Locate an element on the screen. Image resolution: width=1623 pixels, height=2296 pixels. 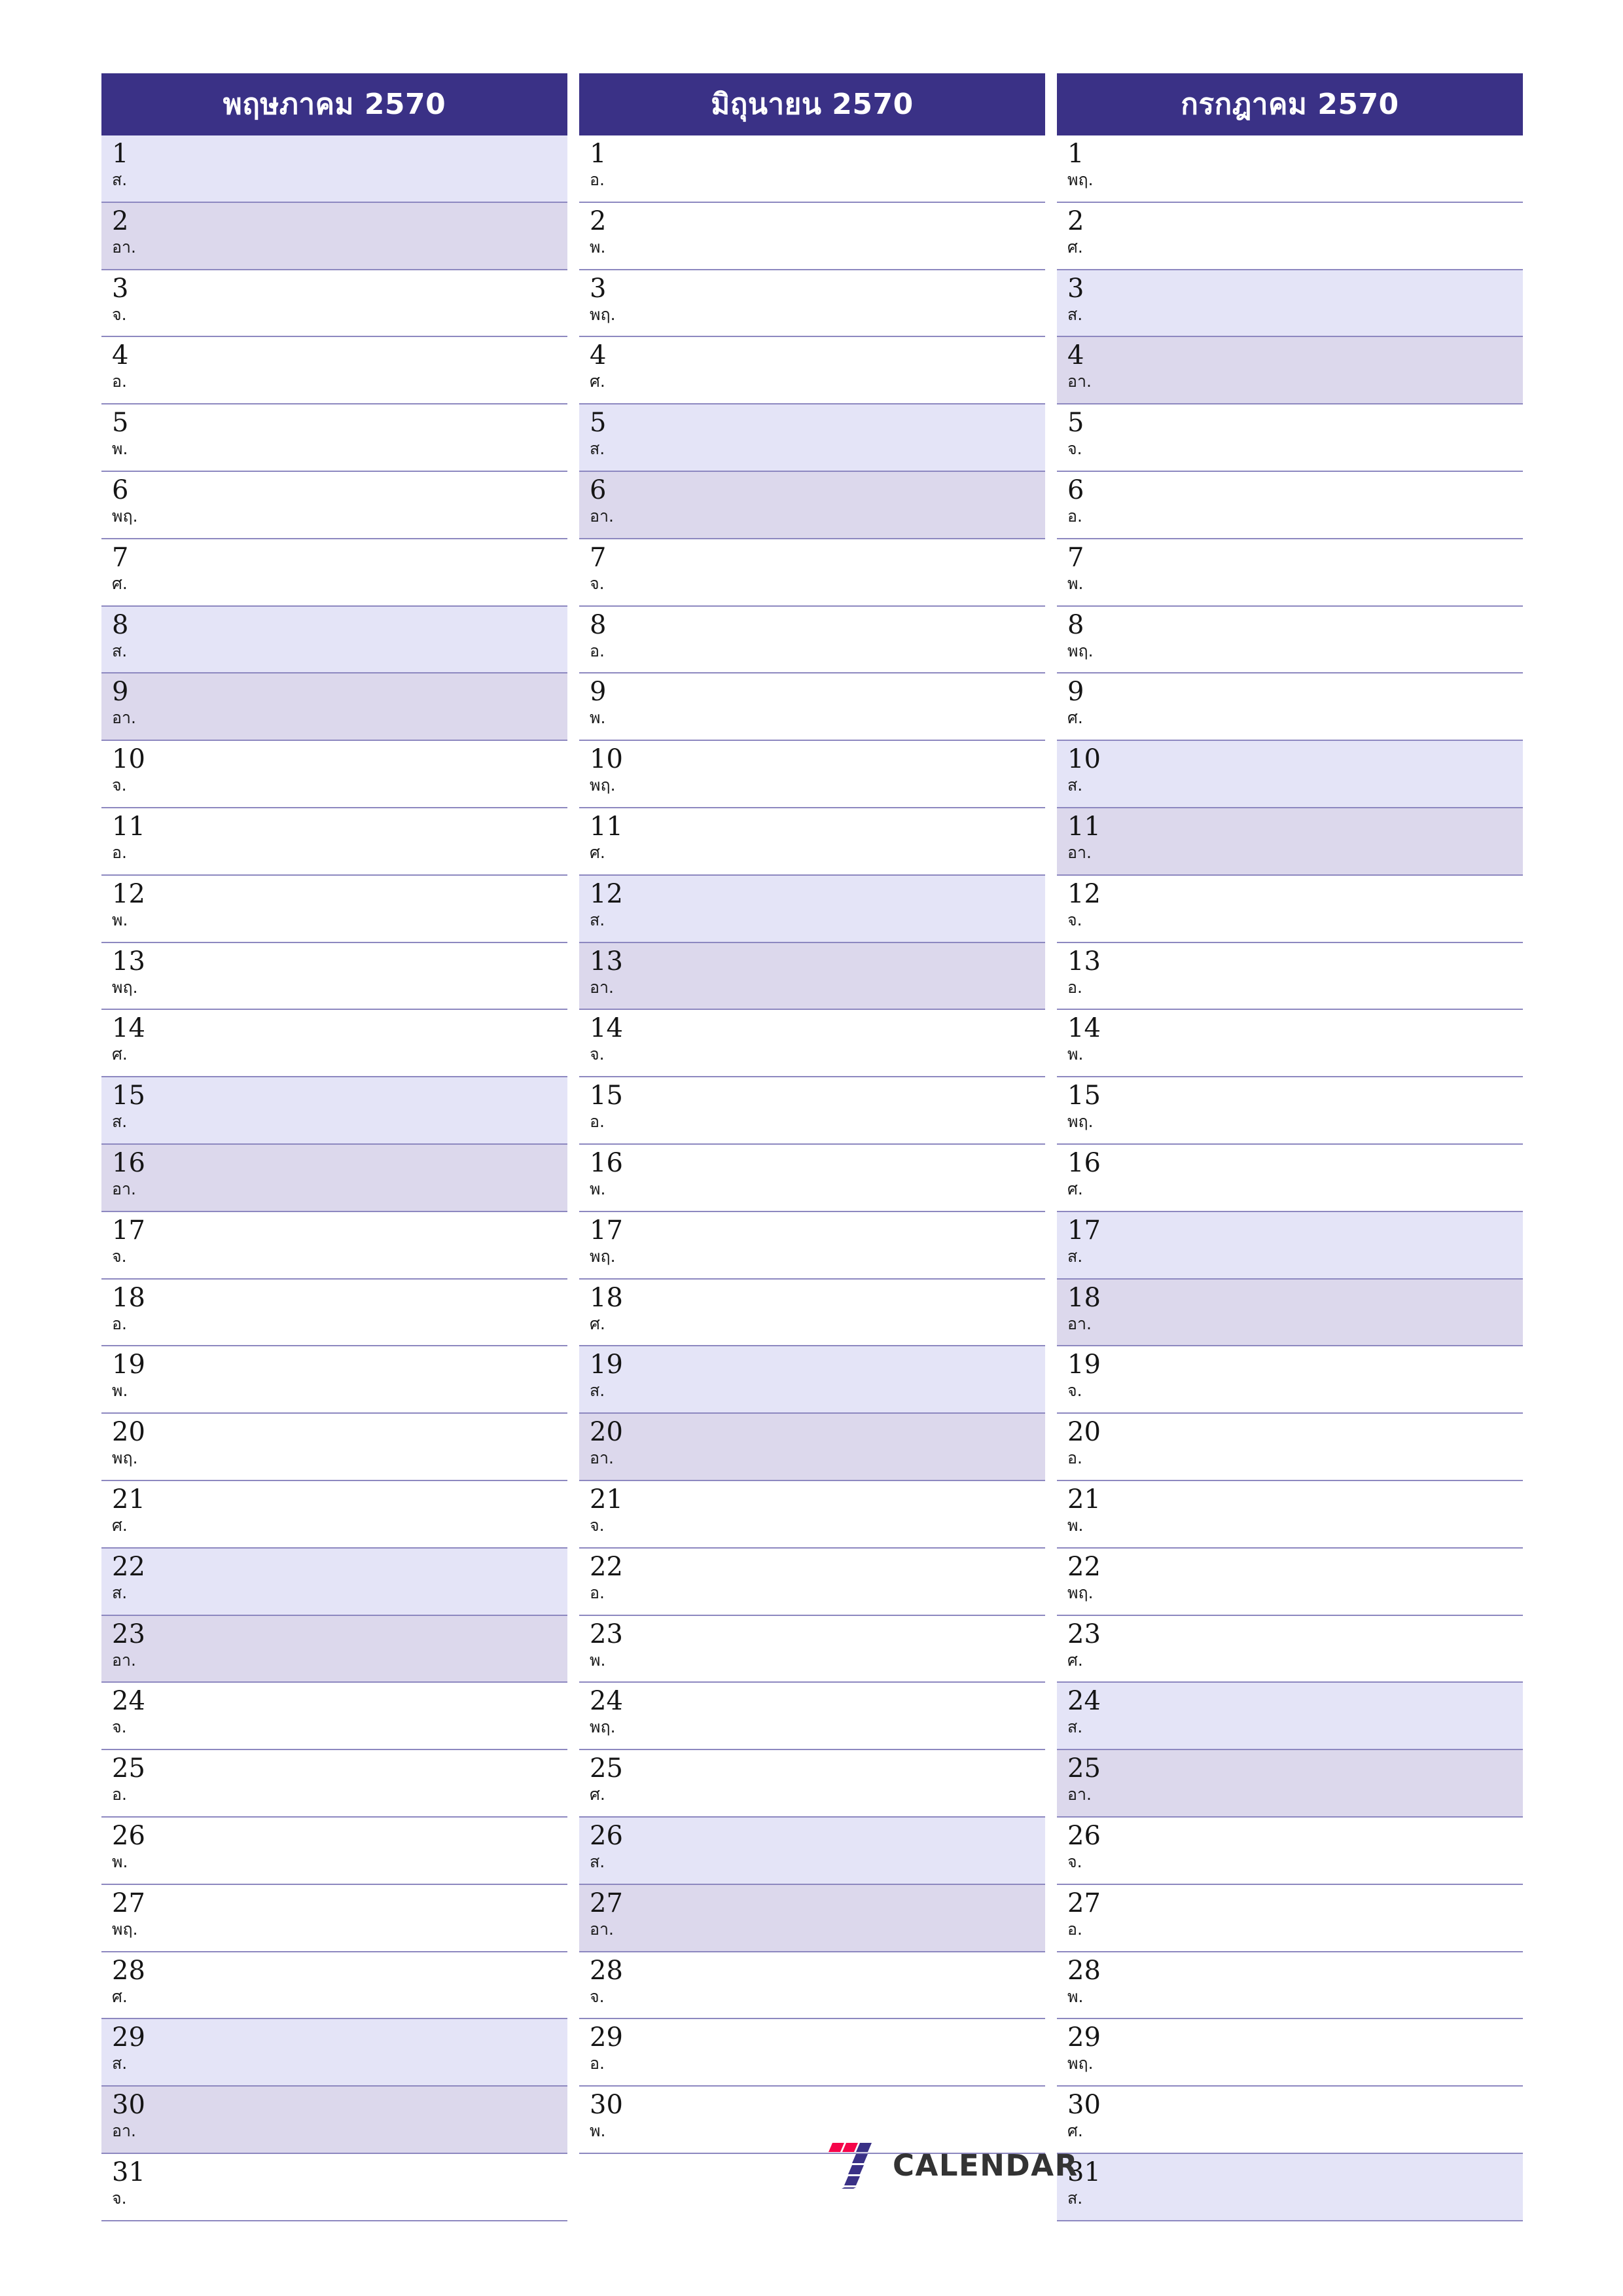
day-row: 30 ศ. is located at coordinates (1290, 2120).